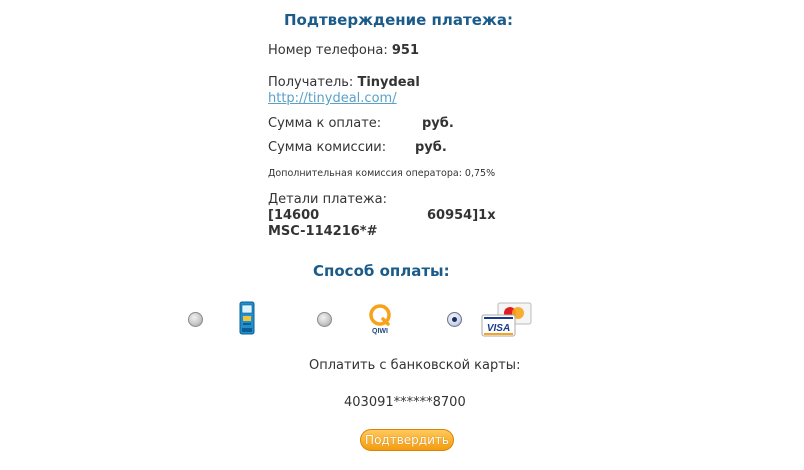 The width and height of the screenshot is (804, 470). What do you see at coordinates (380, 331) in the screenshot?
I see `qiwi-text: QIWI` at bounding box center [380, 331].